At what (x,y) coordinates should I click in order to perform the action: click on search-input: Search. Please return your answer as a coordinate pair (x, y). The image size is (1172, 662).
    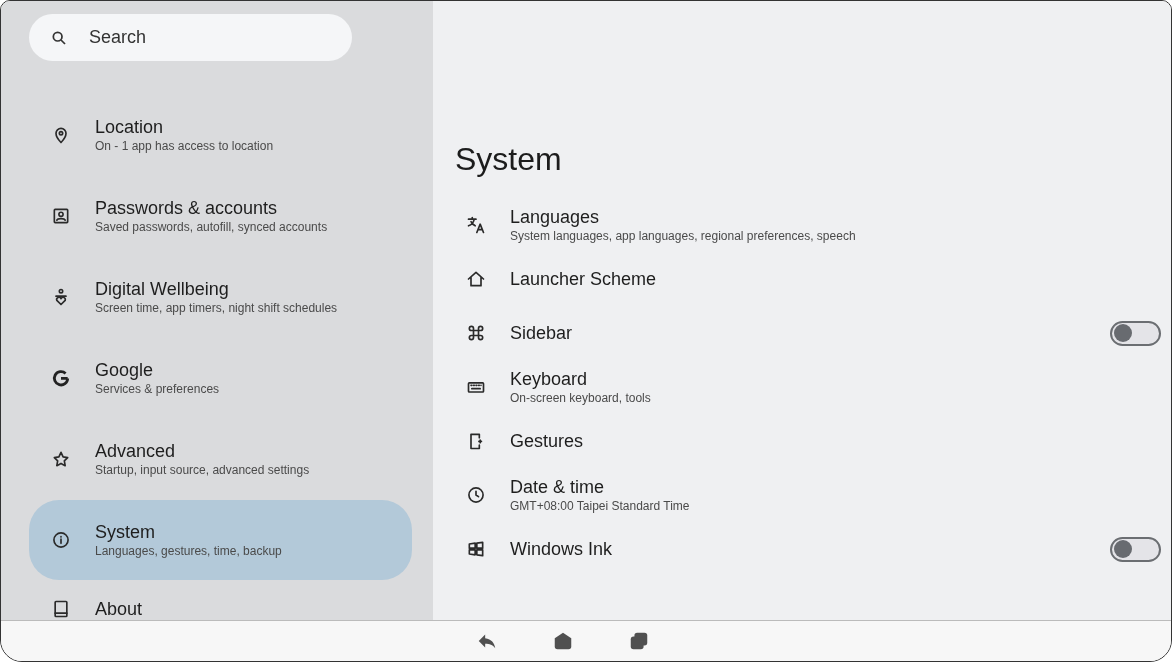
    Looking at the image, I should click on (199, 37).